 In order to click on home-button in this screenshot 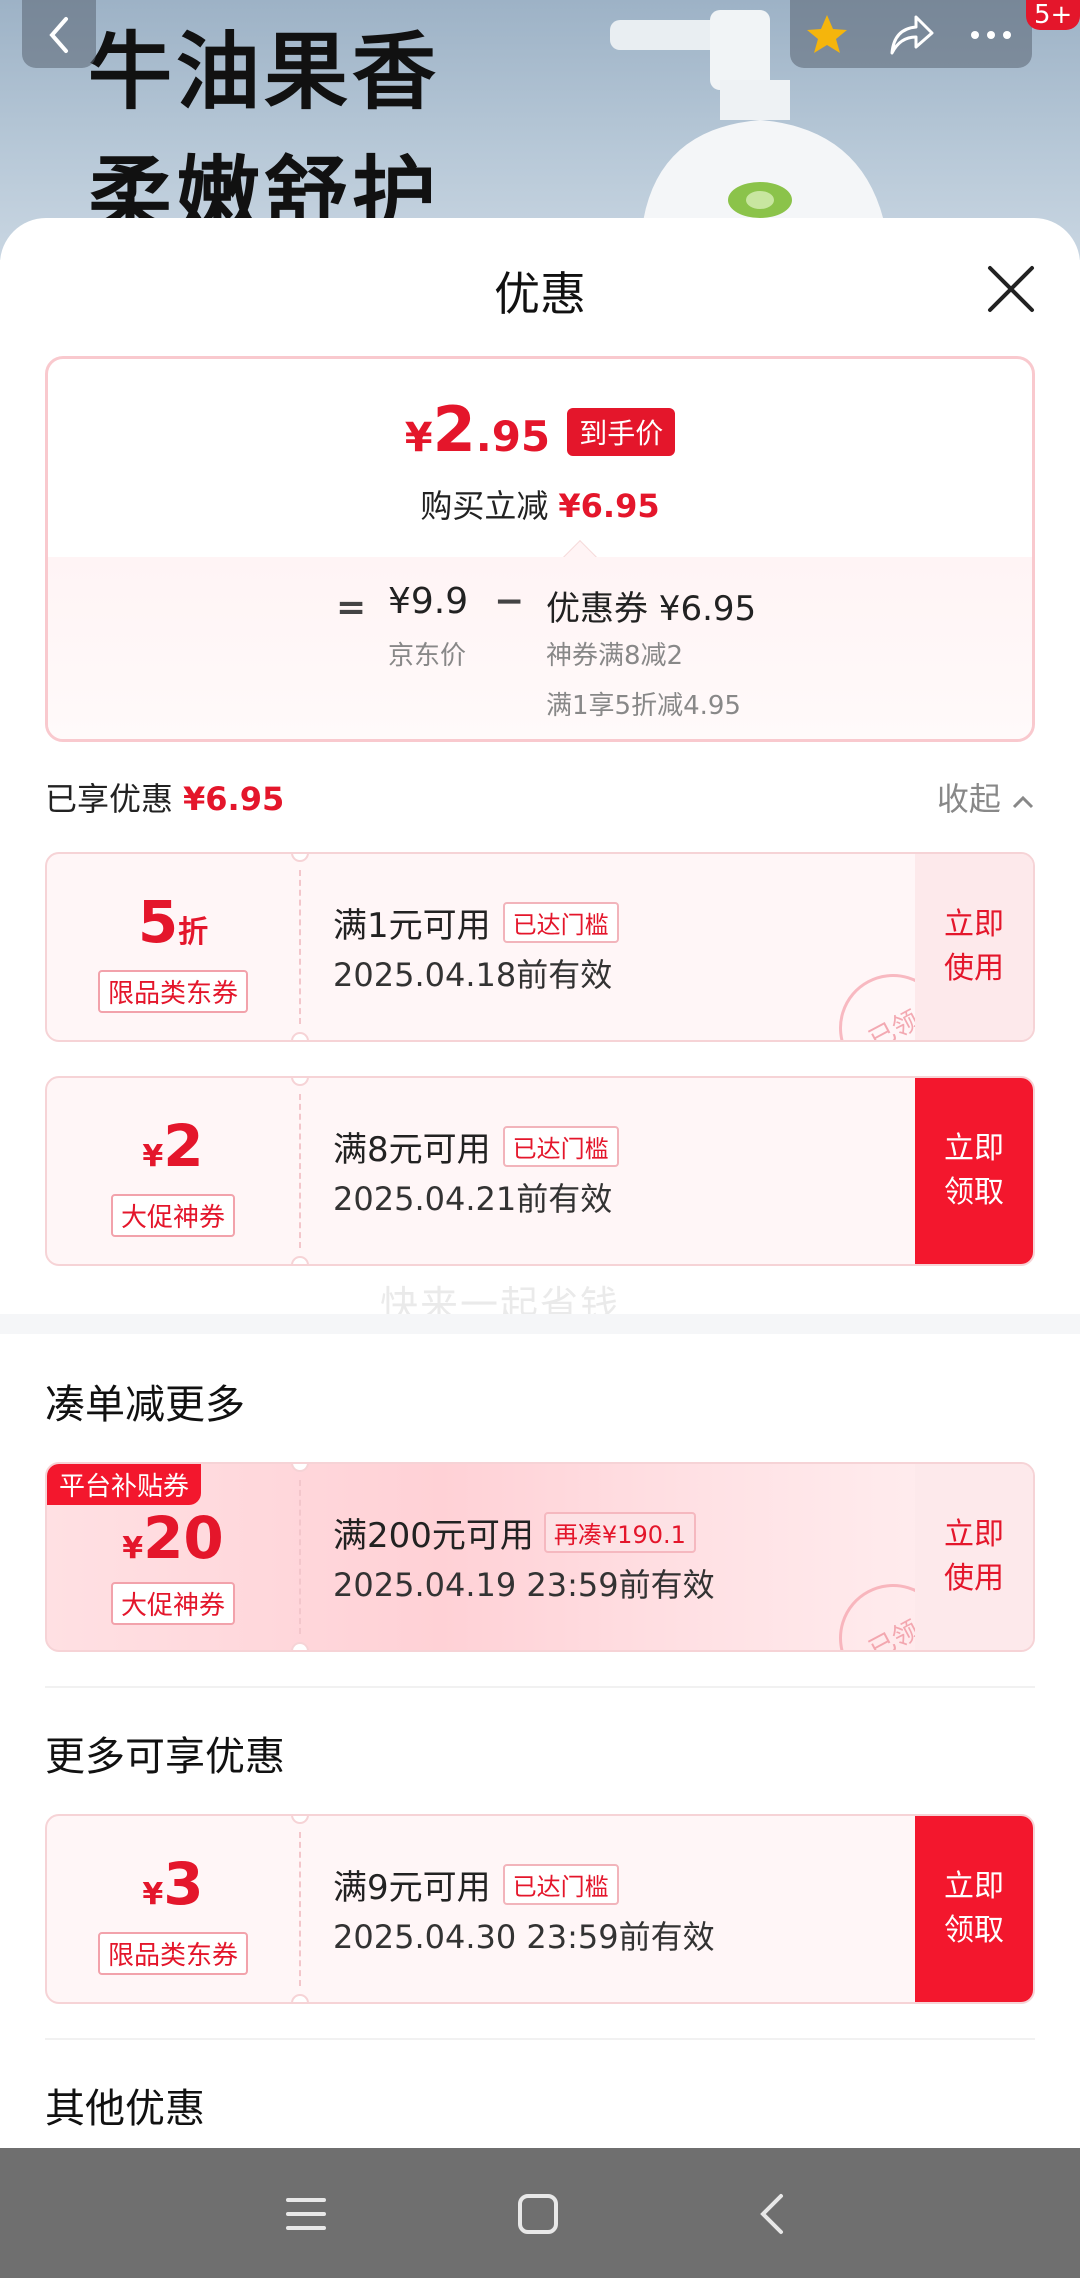, I will do `click(538, 2214)`.